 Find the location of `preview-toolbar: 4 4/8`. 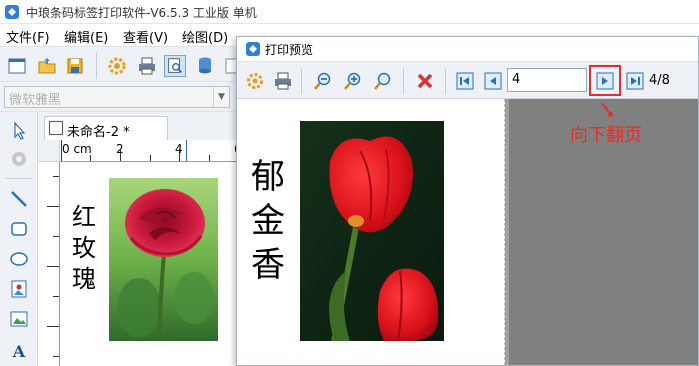

preview-toolbar: 4 4/8 is located at coordinates (467, 80).